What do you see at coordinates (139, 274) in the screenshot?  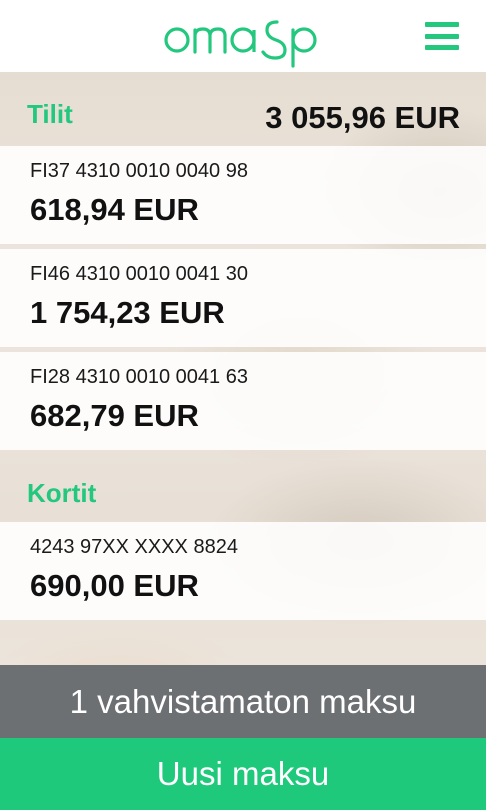 I see `account-number: FI46 4310 0010 0041 30` at bounding box center [139, 274].